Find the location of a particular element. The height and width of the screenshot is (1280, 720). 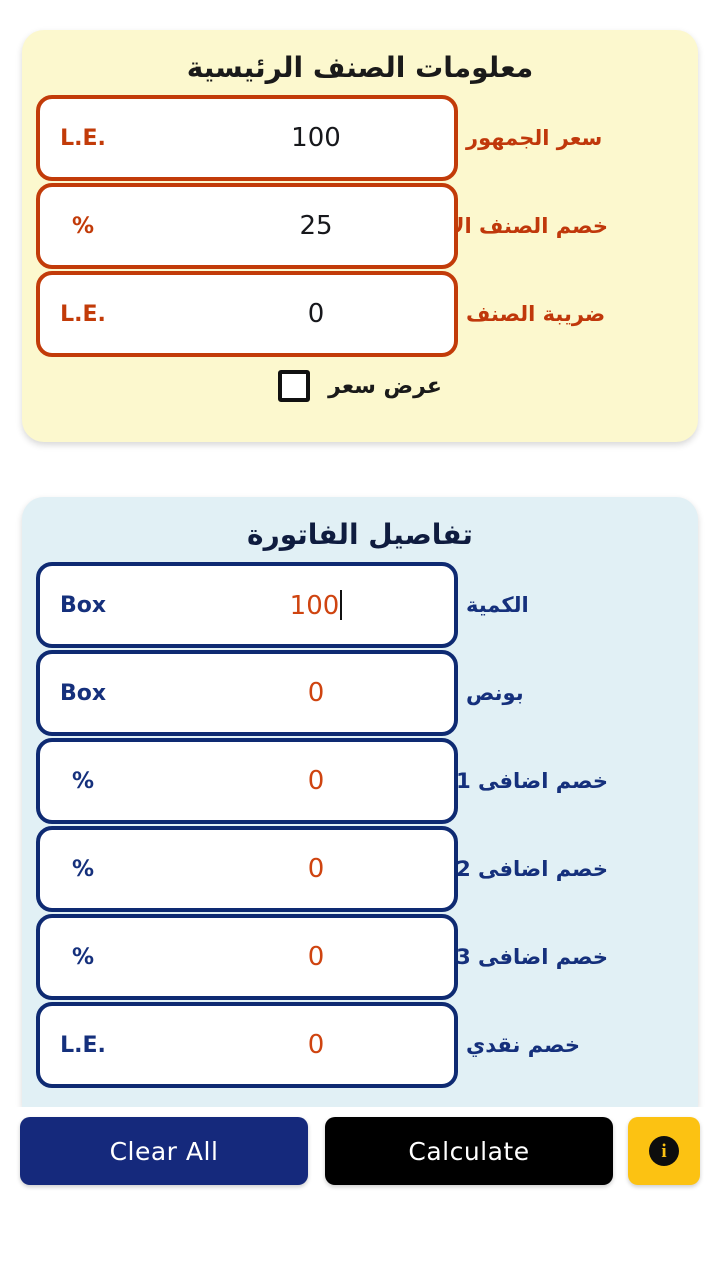

invoice-card-title: تفاصيل الفاتورة is located at coordinates (360, 534).